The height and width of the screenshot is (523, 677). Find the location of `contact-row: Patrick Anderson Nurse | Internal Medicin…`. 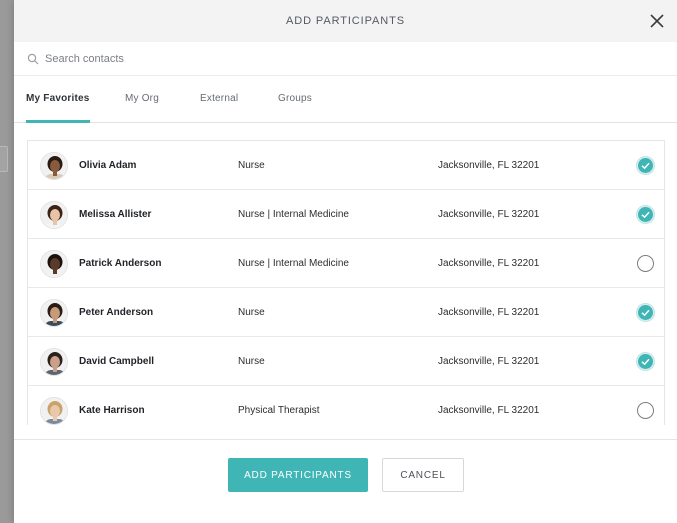

contact-row: Patrick Anderson Nurse | Internal Medicin… is located at coordinates (346, 263).